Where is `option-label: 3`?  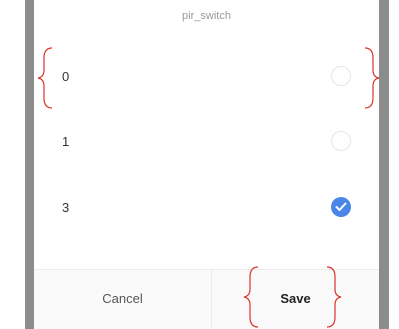
option-label: 3 is located at coordinates (66, 207).